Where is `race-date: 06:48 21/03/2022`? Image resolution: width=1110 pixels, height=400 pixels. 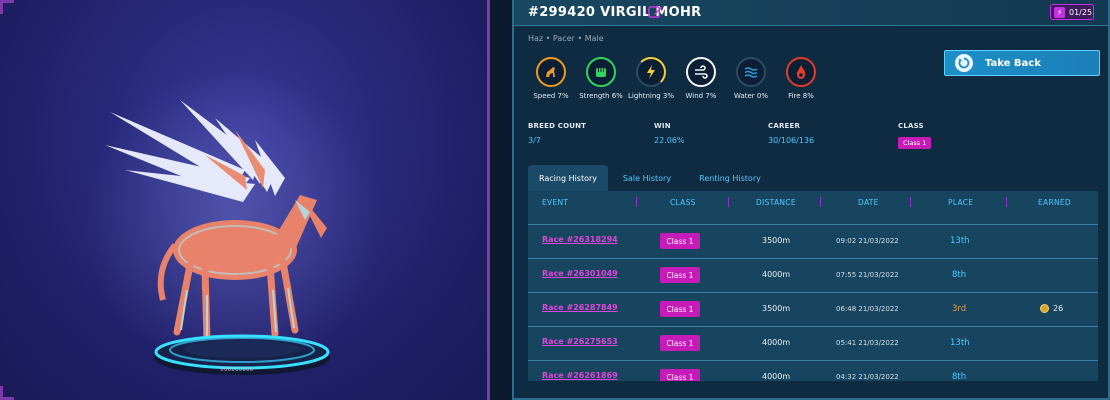
race-date: 06:48 21/03/2022 is located at coordinates (867, 309).